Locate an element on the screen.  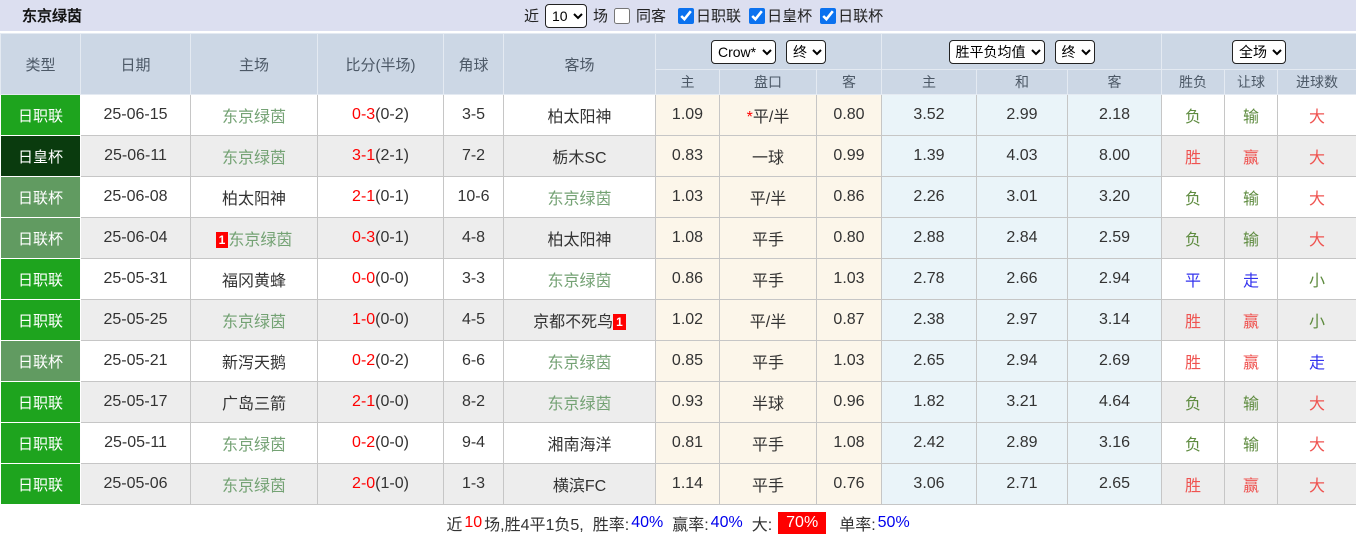
full-time-score: 0-2 is located at coordinates (364, 360).